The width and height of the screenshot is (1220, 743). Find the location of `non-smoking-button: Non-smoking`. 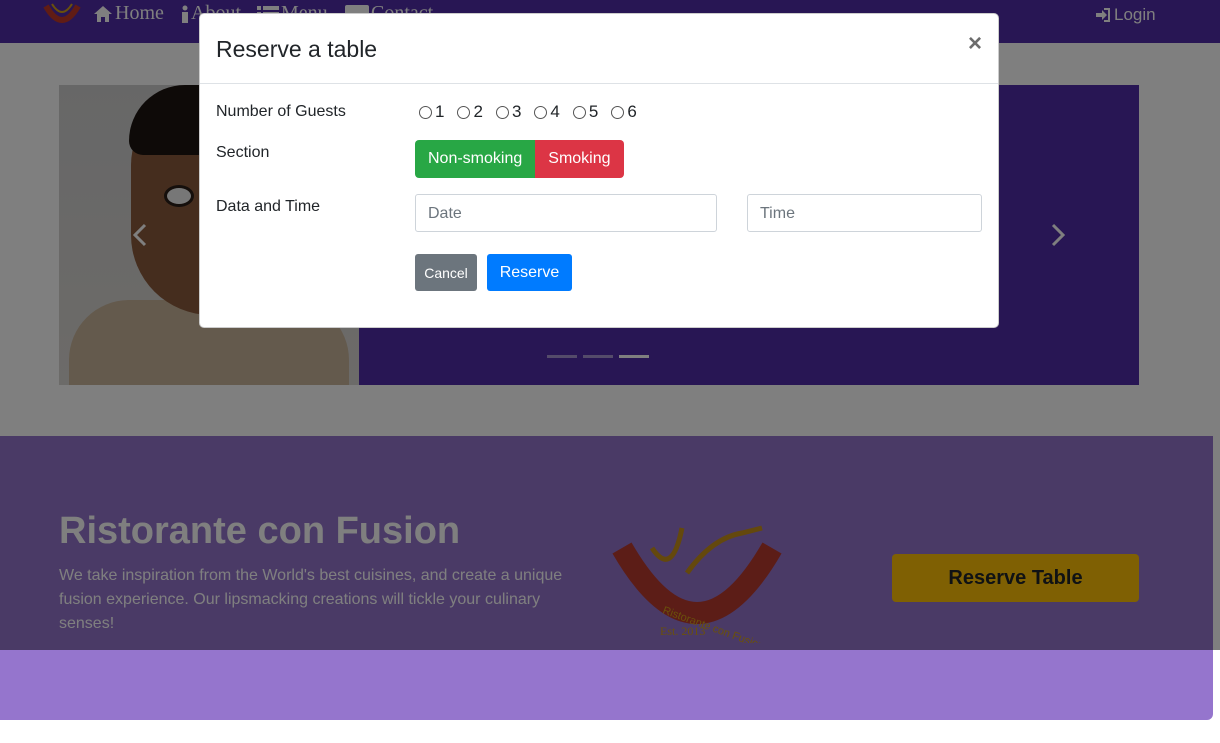

non-smoking-button: Non-smoking is located at coordinates (475, 159).